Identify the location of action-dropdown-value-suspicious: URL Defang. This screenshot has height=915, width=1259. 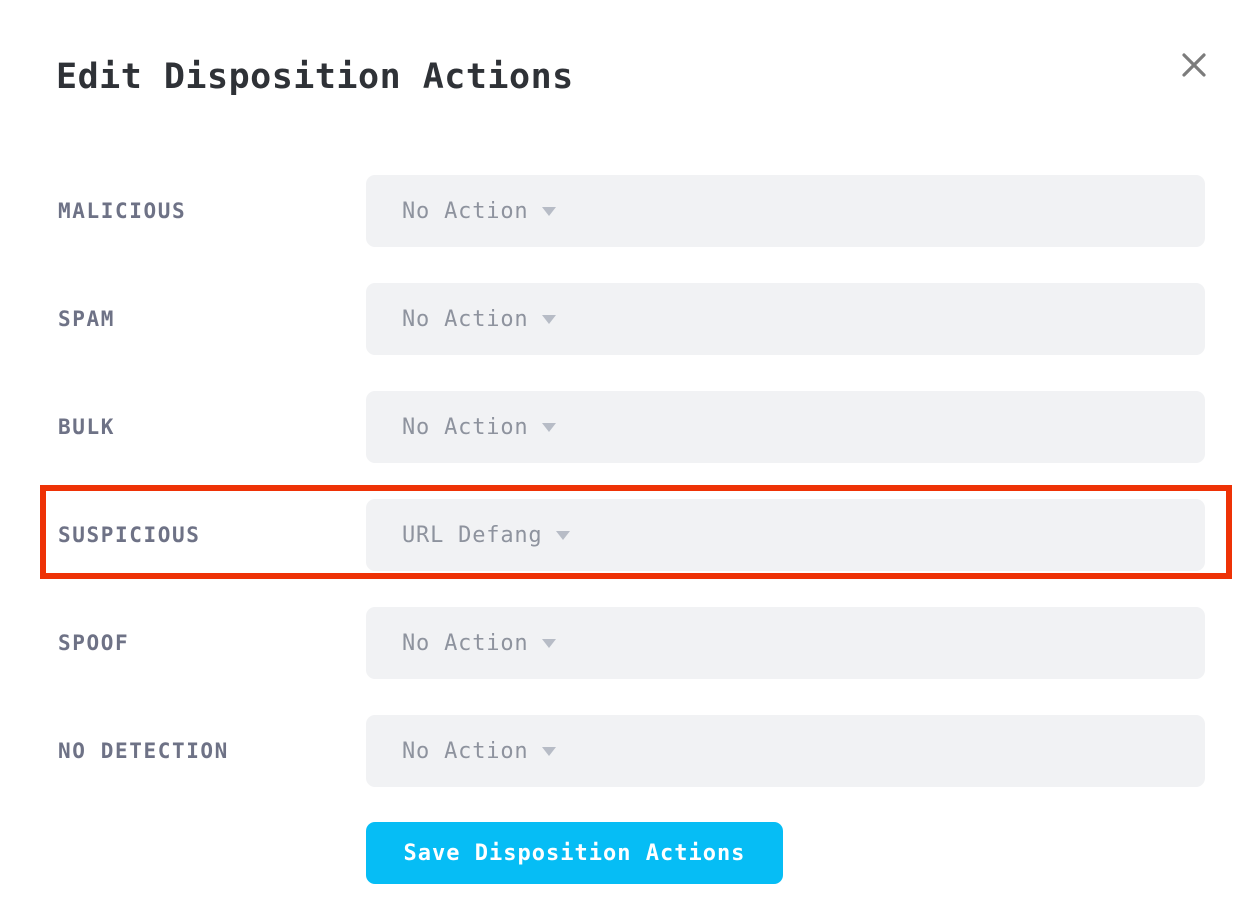
(472, 535).